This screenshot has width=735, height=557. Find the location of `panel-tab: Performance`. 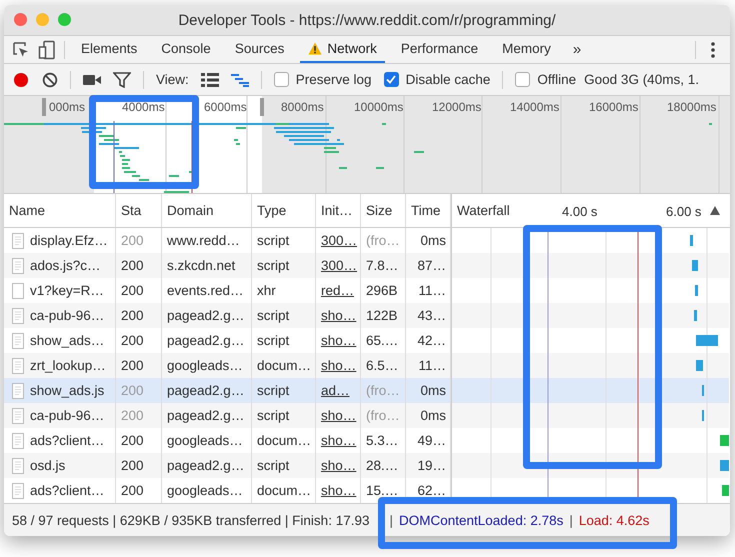

panel-tab: Performance is located at coordinates (439, 49).